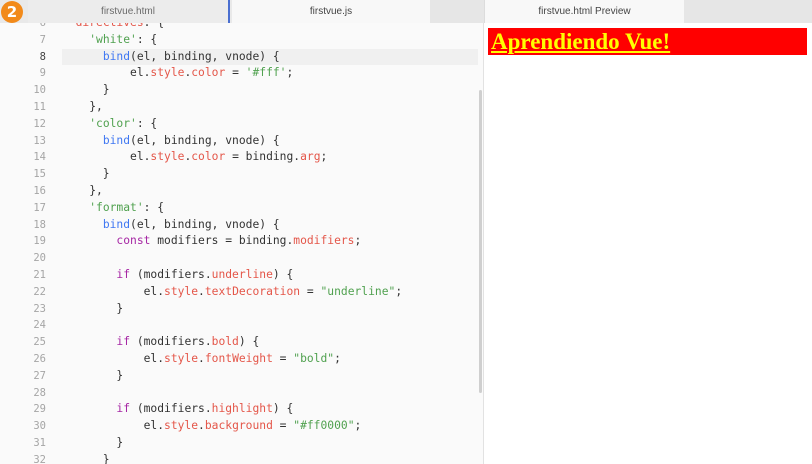  What do you see at coordinates (39, 409) in the screenshot?
I see `line-number: 29` at bounding box center [39, 409].